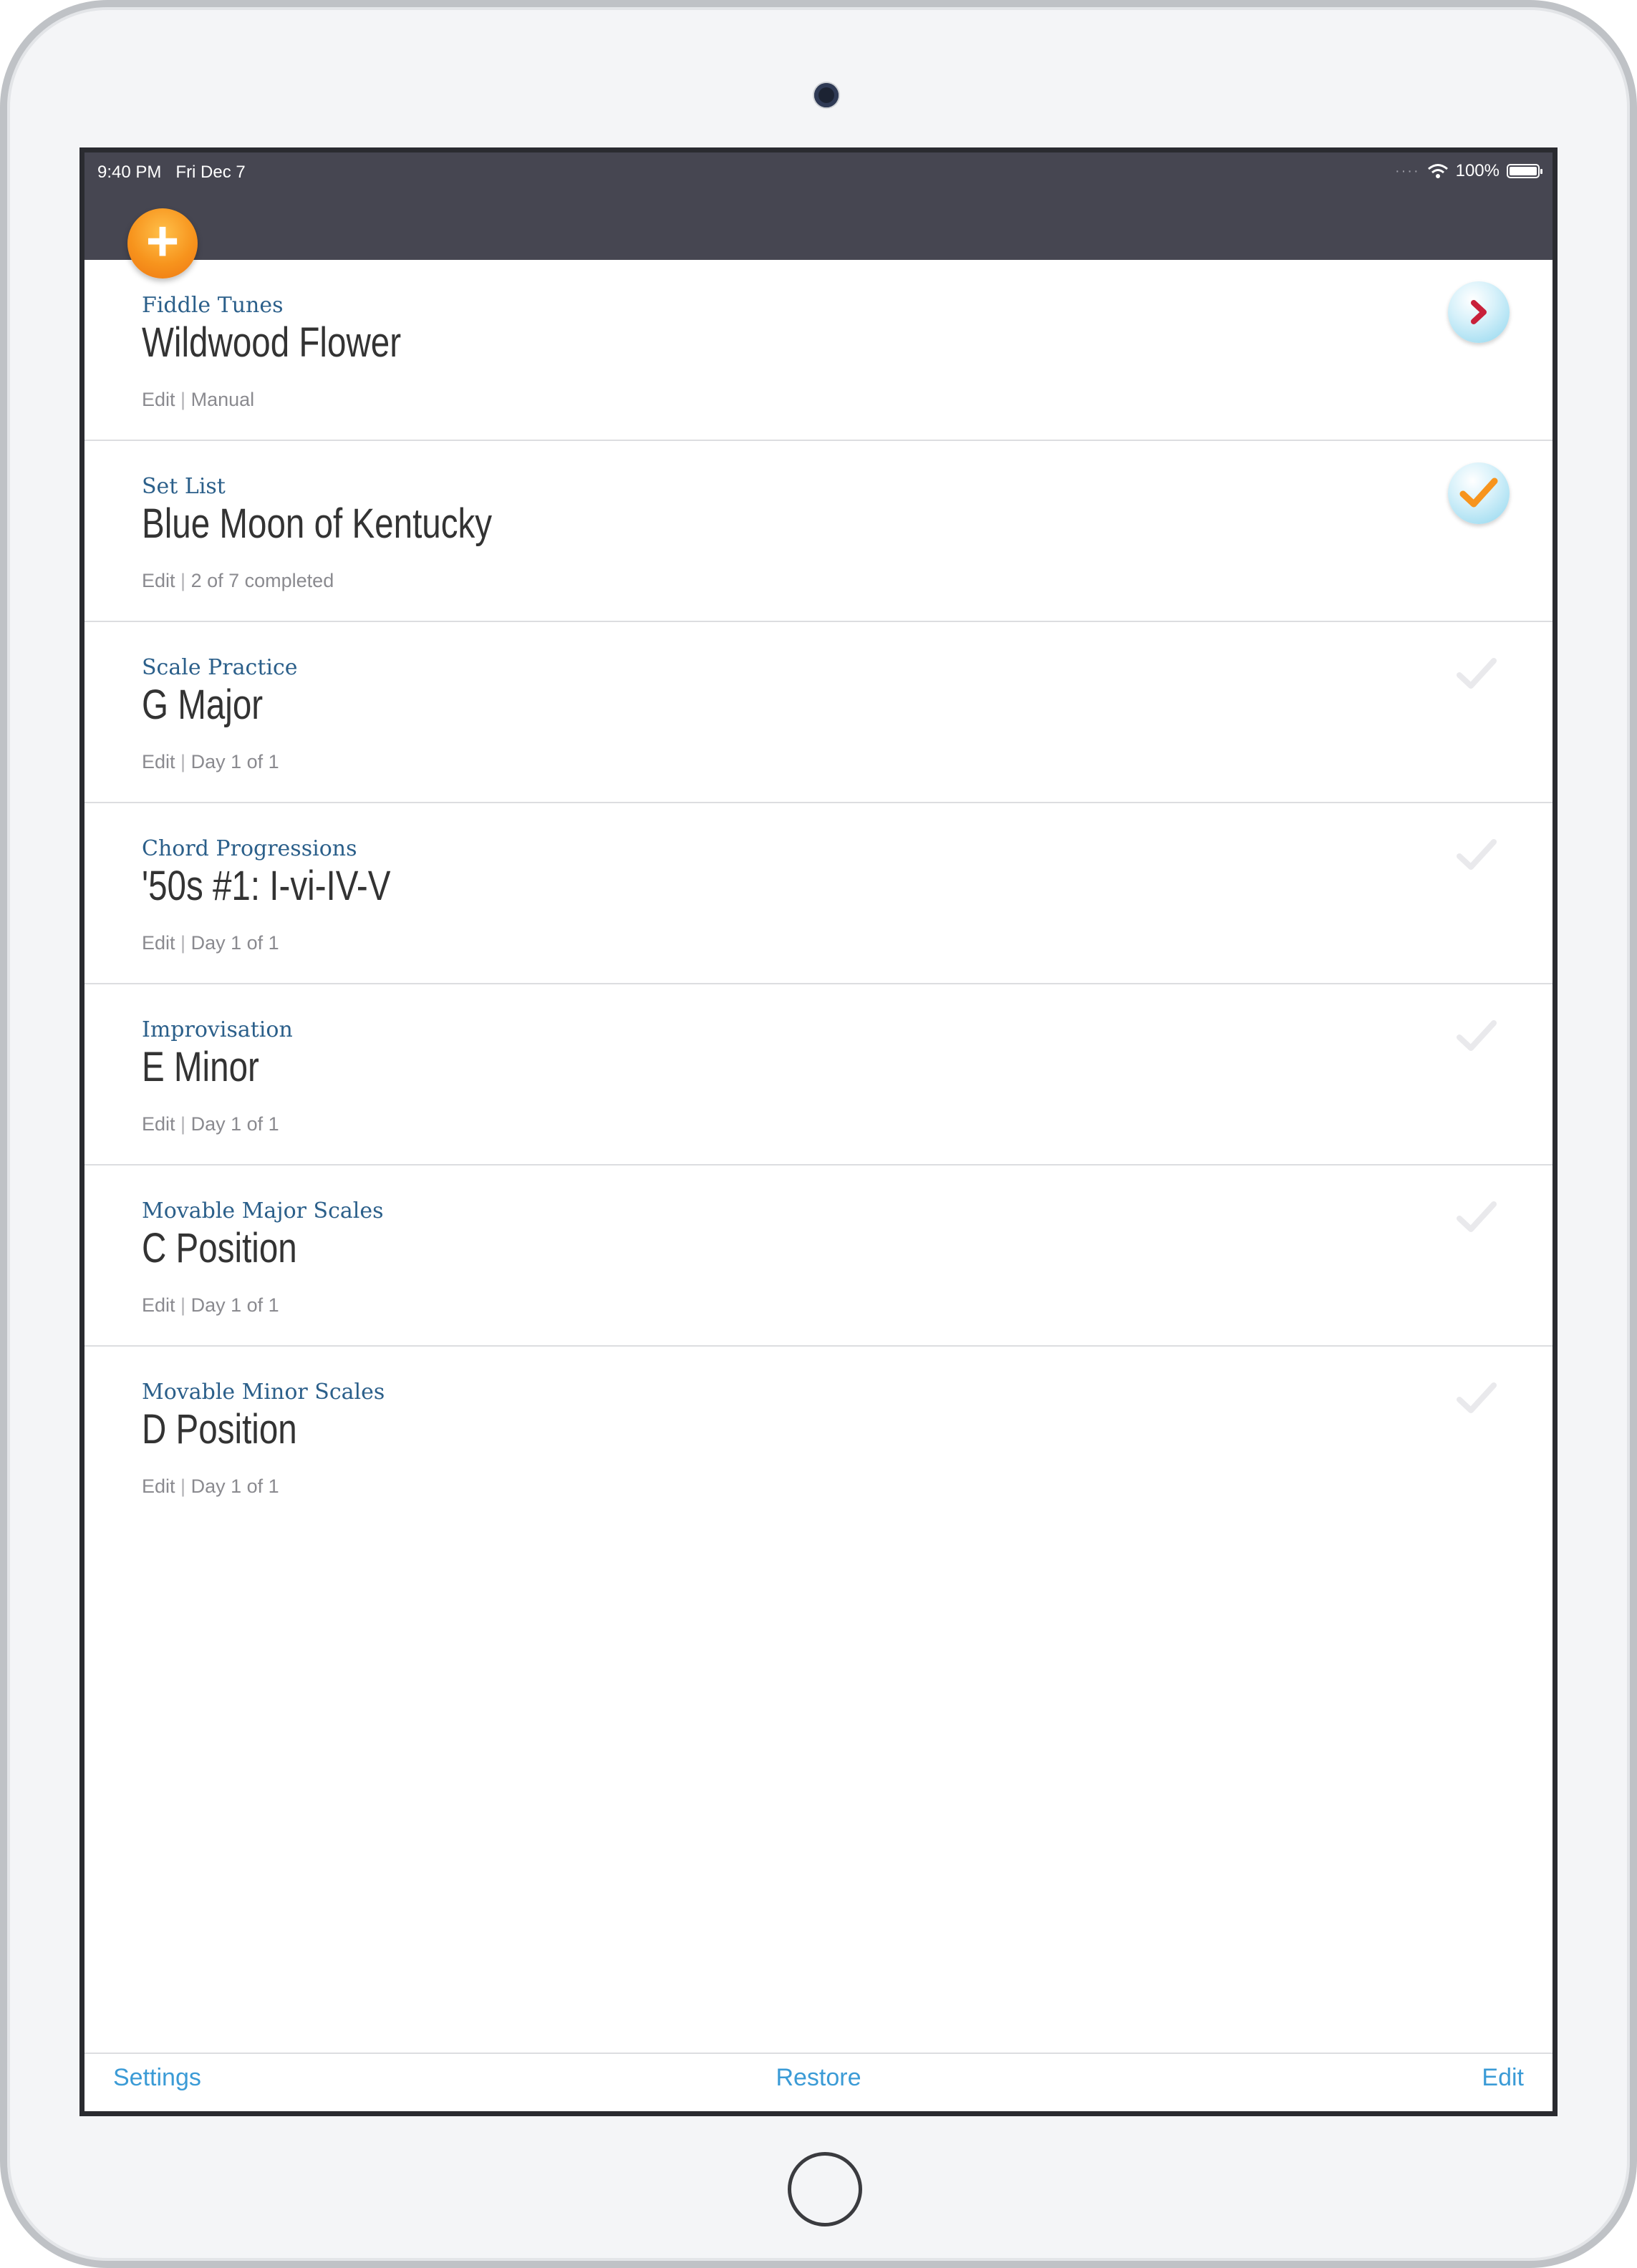  What do you see at coordinates (200, 1067) in the screenshot?
I see `item-title: E Minor` at bounding box center [200, 1067].